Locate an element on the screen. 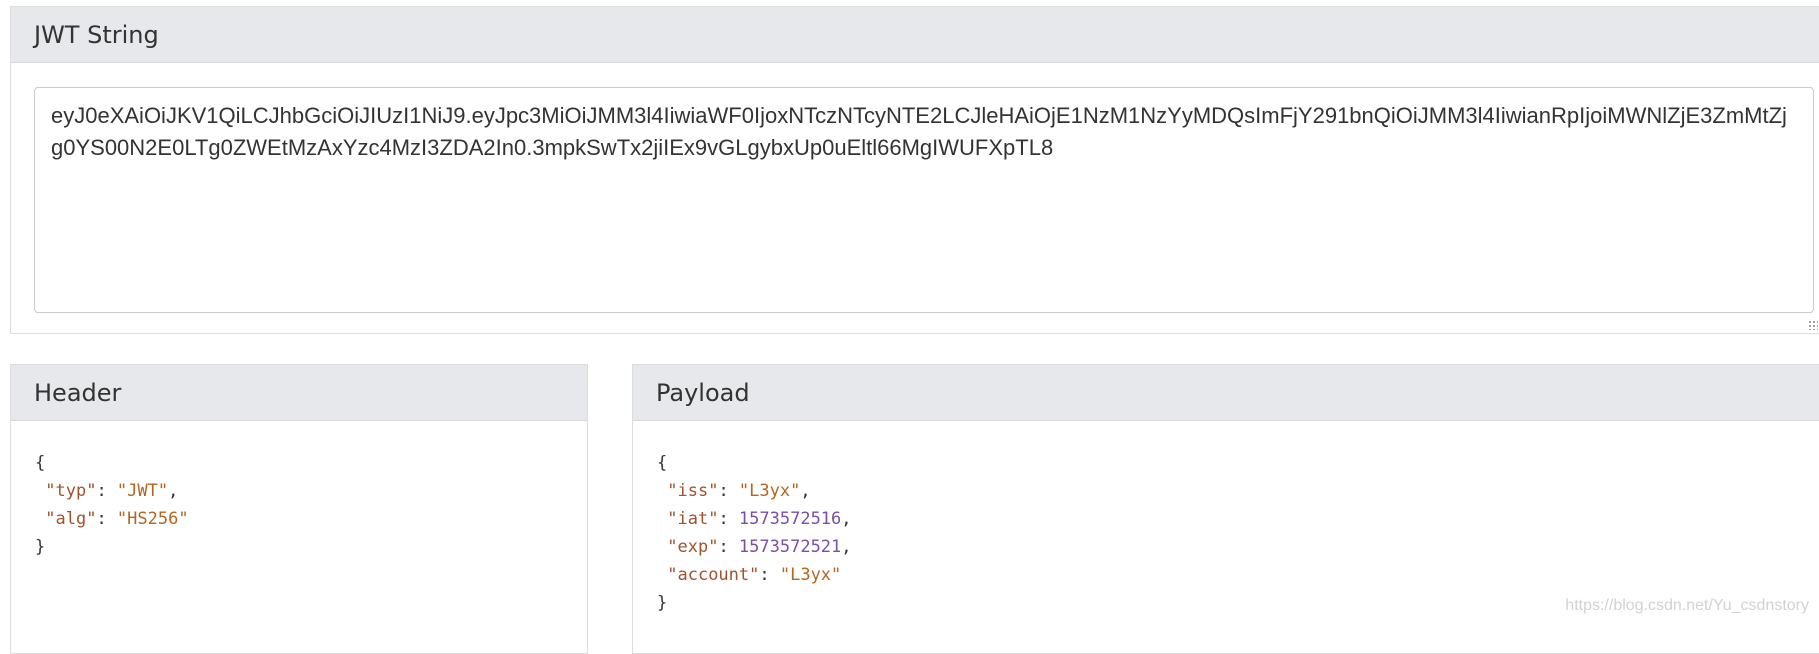  json-key: "account" is located at coordinates (713, 575).